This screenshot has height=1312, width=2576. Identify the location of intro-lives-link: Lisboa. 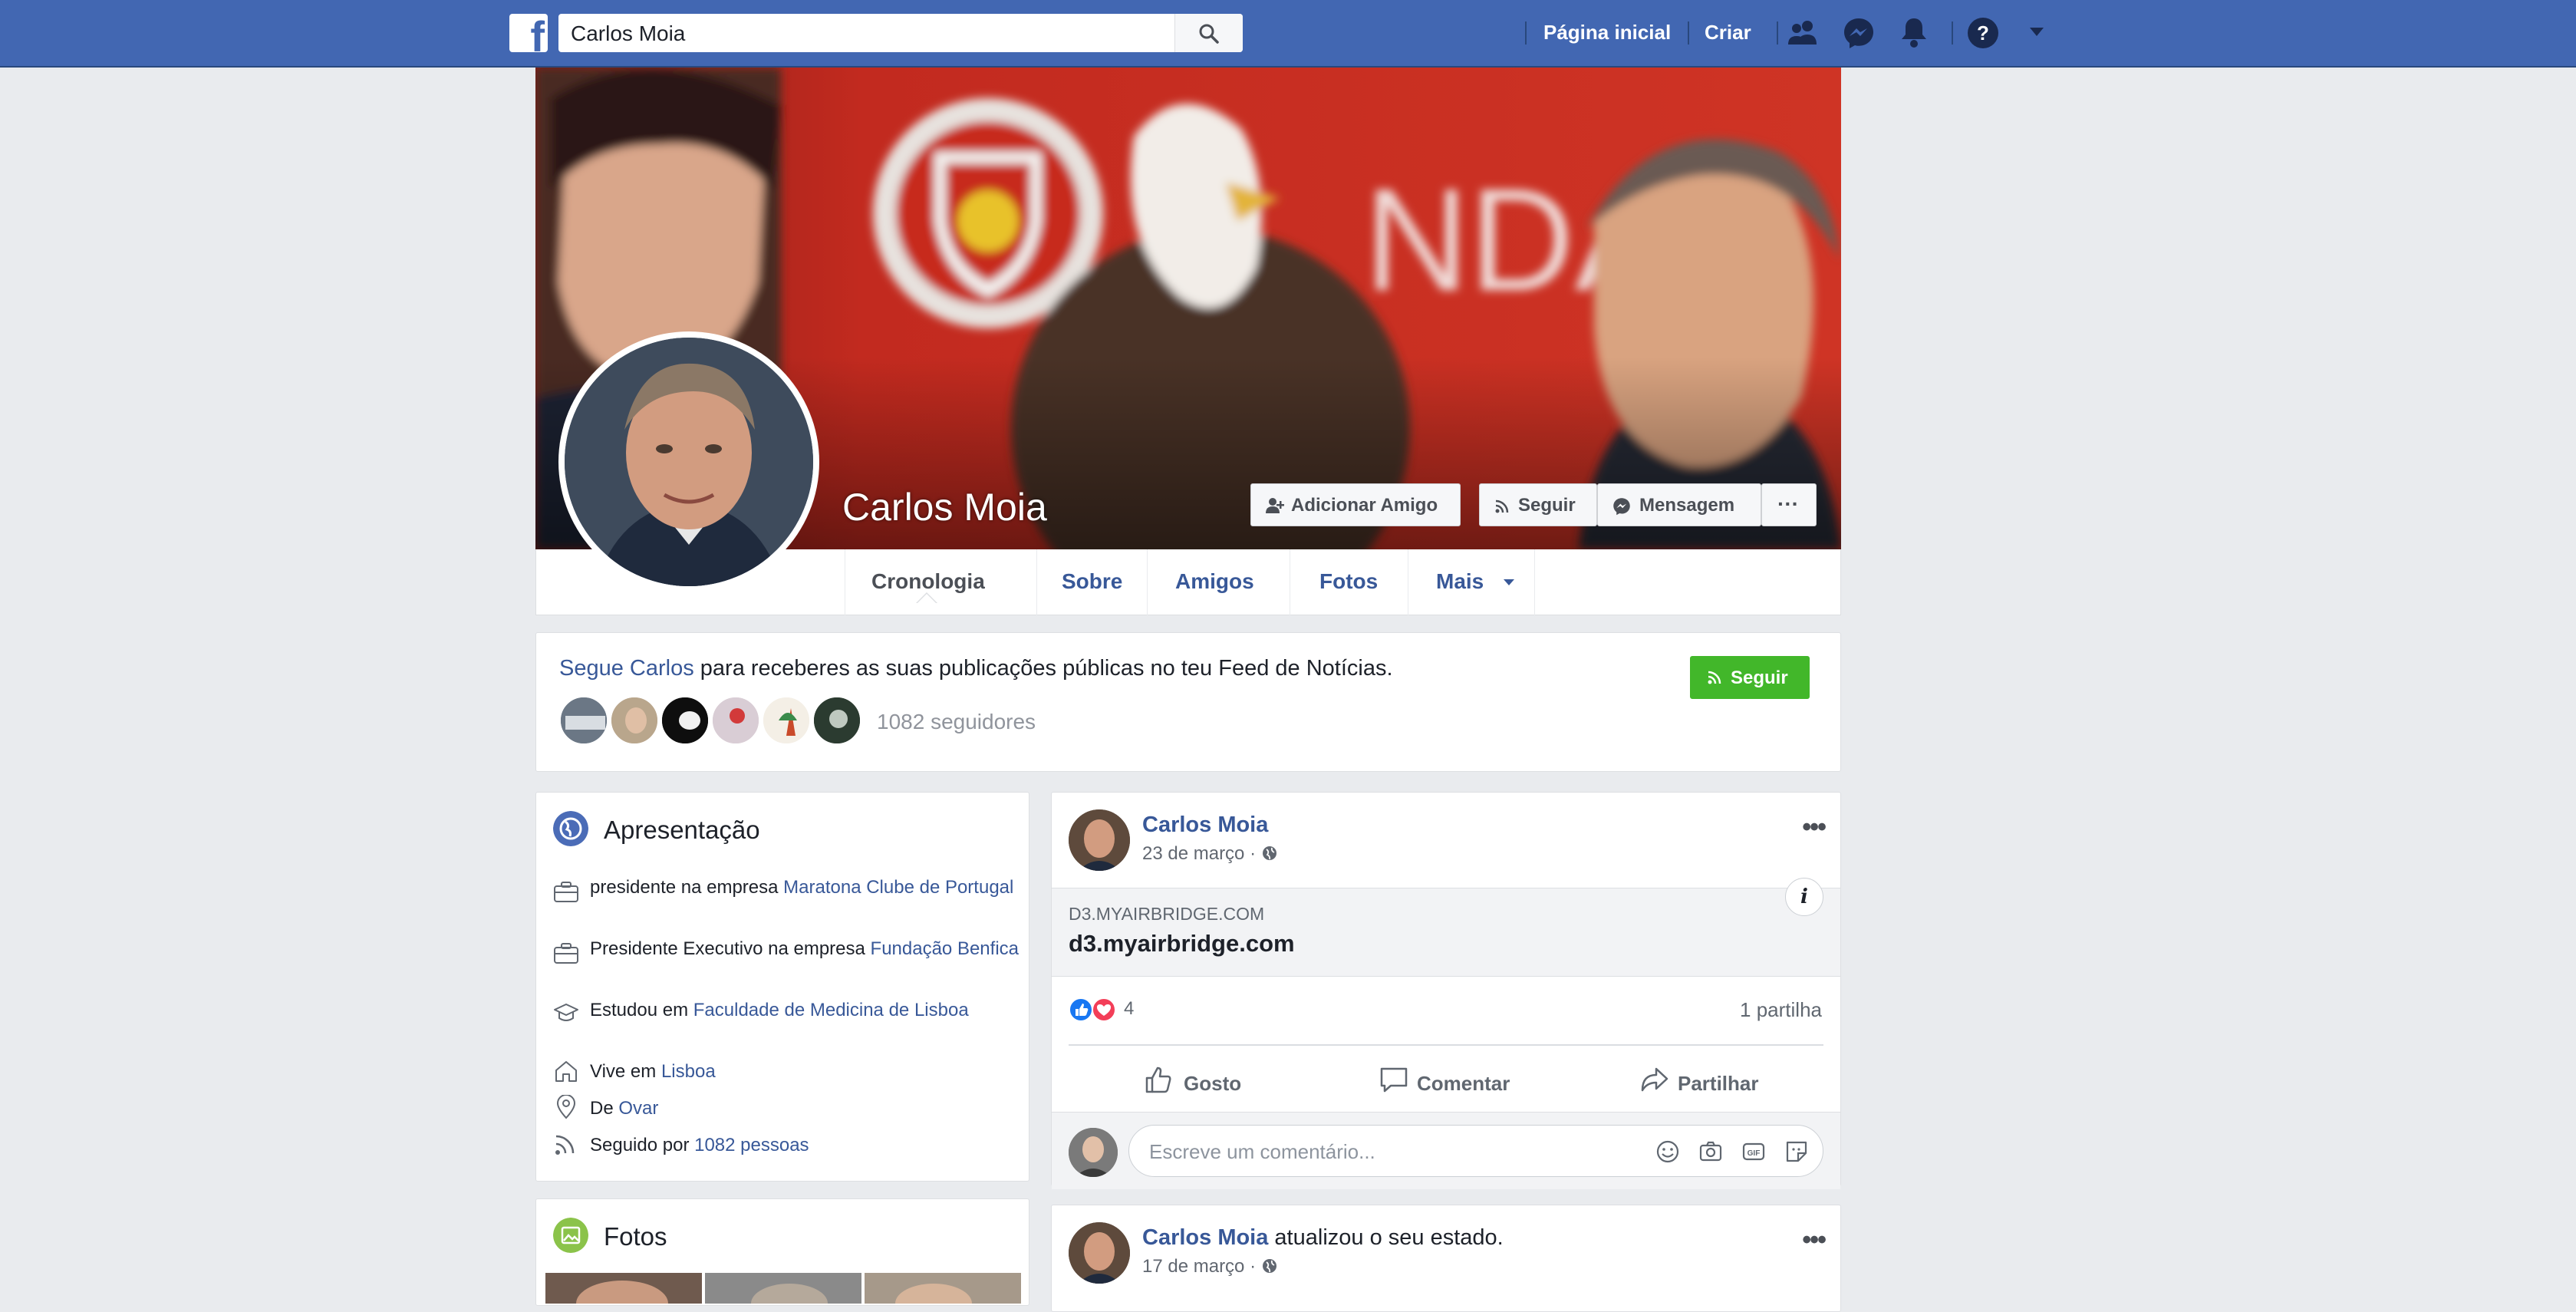
(688, 1072).